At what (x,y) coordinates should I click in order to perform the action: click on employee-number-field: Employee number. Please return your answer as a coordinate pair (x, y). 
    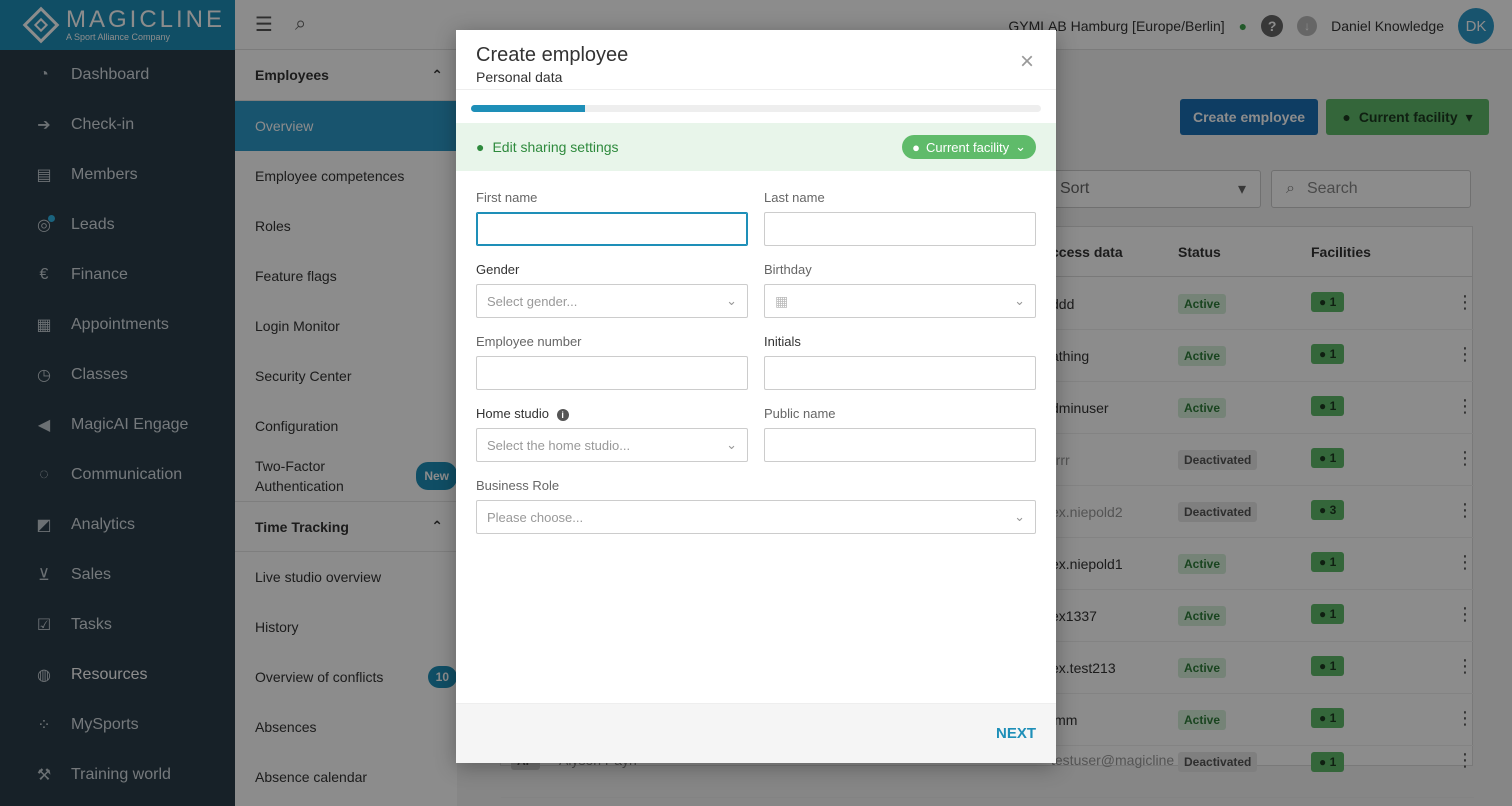
    Looking at the image, I should click on (612, 362).